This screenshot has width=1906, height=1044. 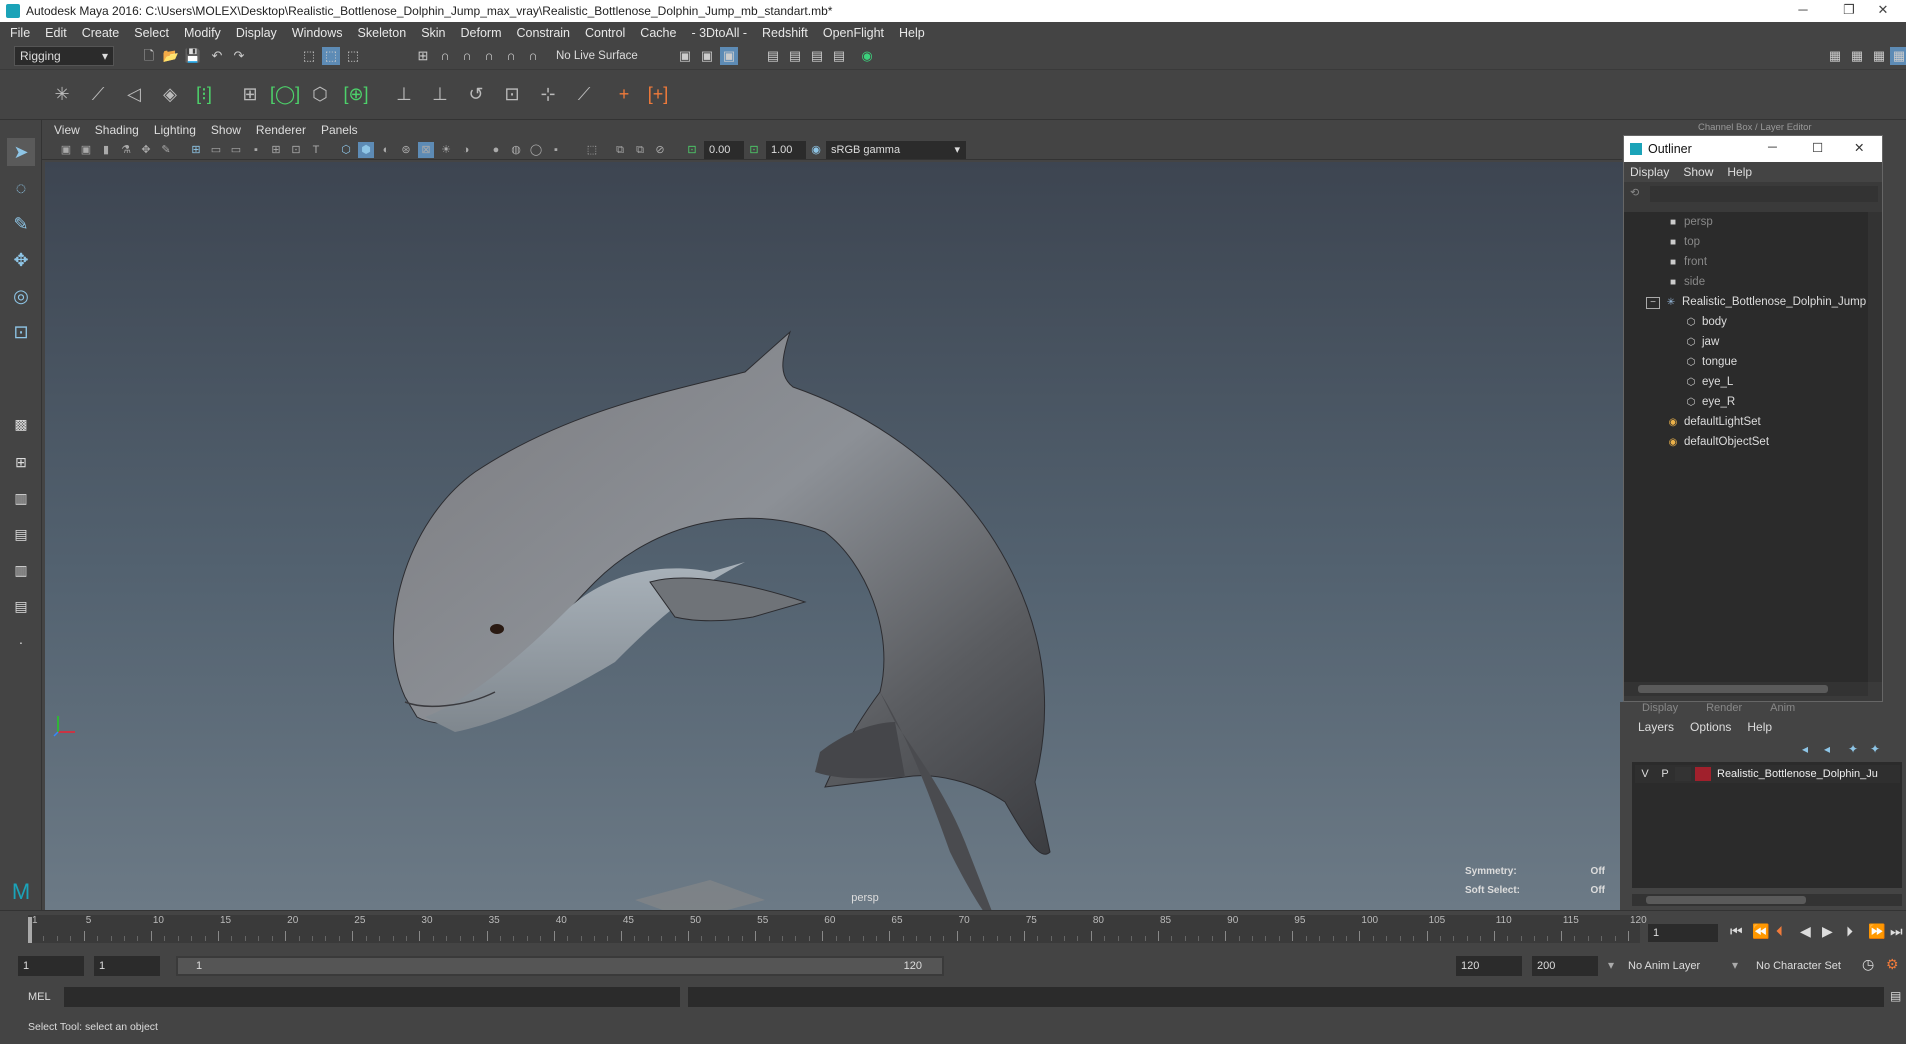 What do you see at coordinates (386, 150) in the screenshot?
I see `use-default-material-icon: ◐` at bounding box center [386, 150].